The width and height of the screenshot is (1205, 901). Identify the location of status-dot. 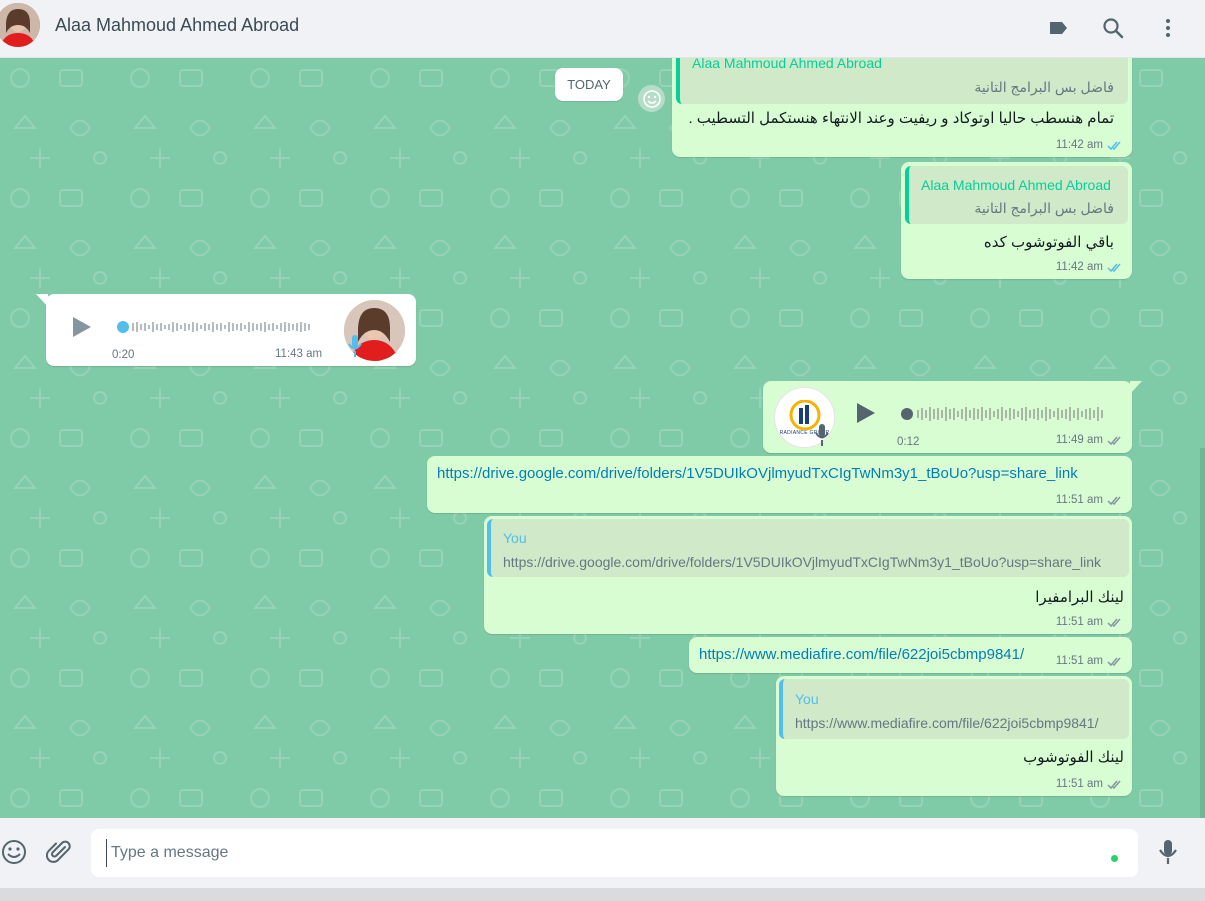
(1114, 858).